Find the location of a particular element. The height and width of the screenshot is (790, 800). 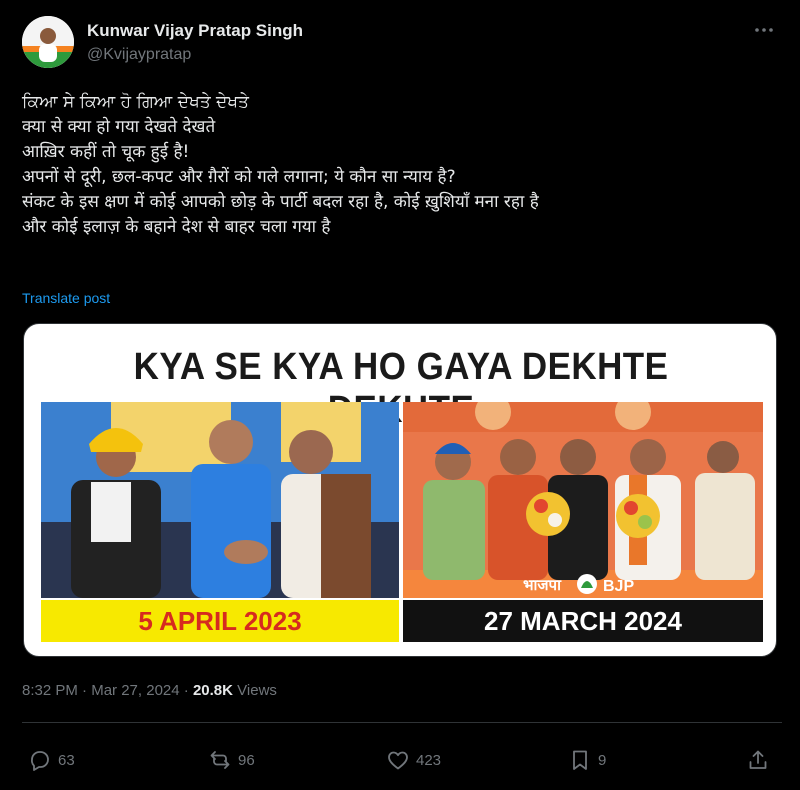

tweet-line: आख़िर कहीं तो चूक हुई है! is located at coordinates (106, 152).